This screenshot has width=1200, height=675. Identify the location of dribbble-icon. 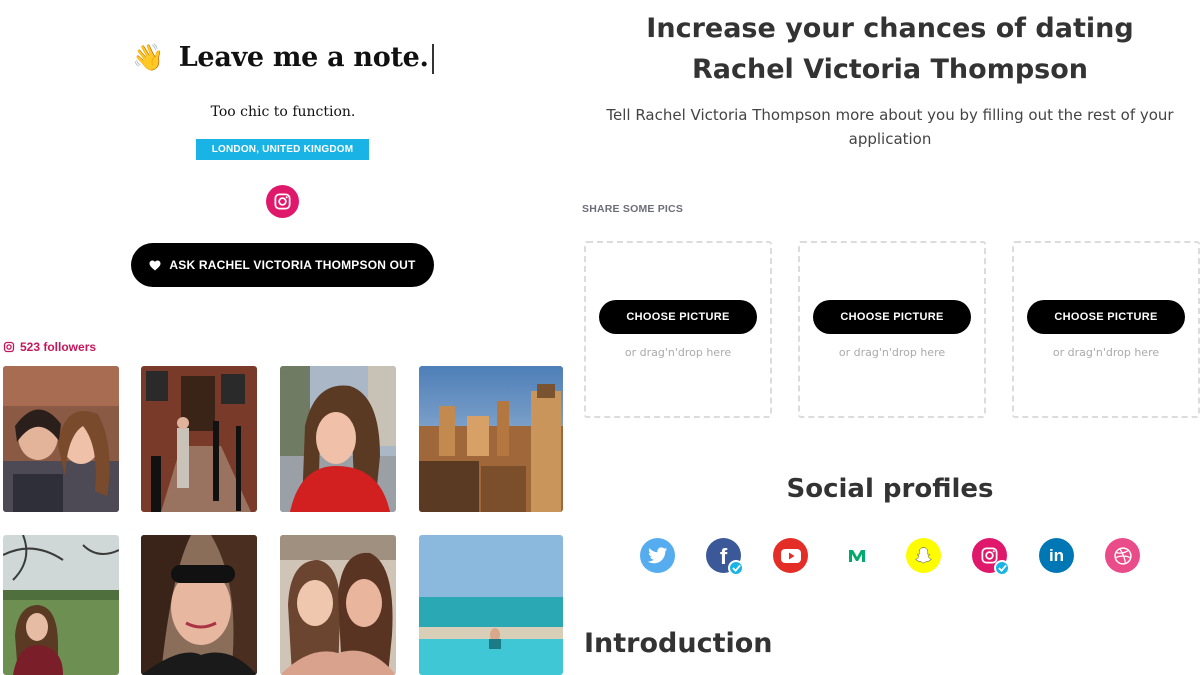
(1122, 555).